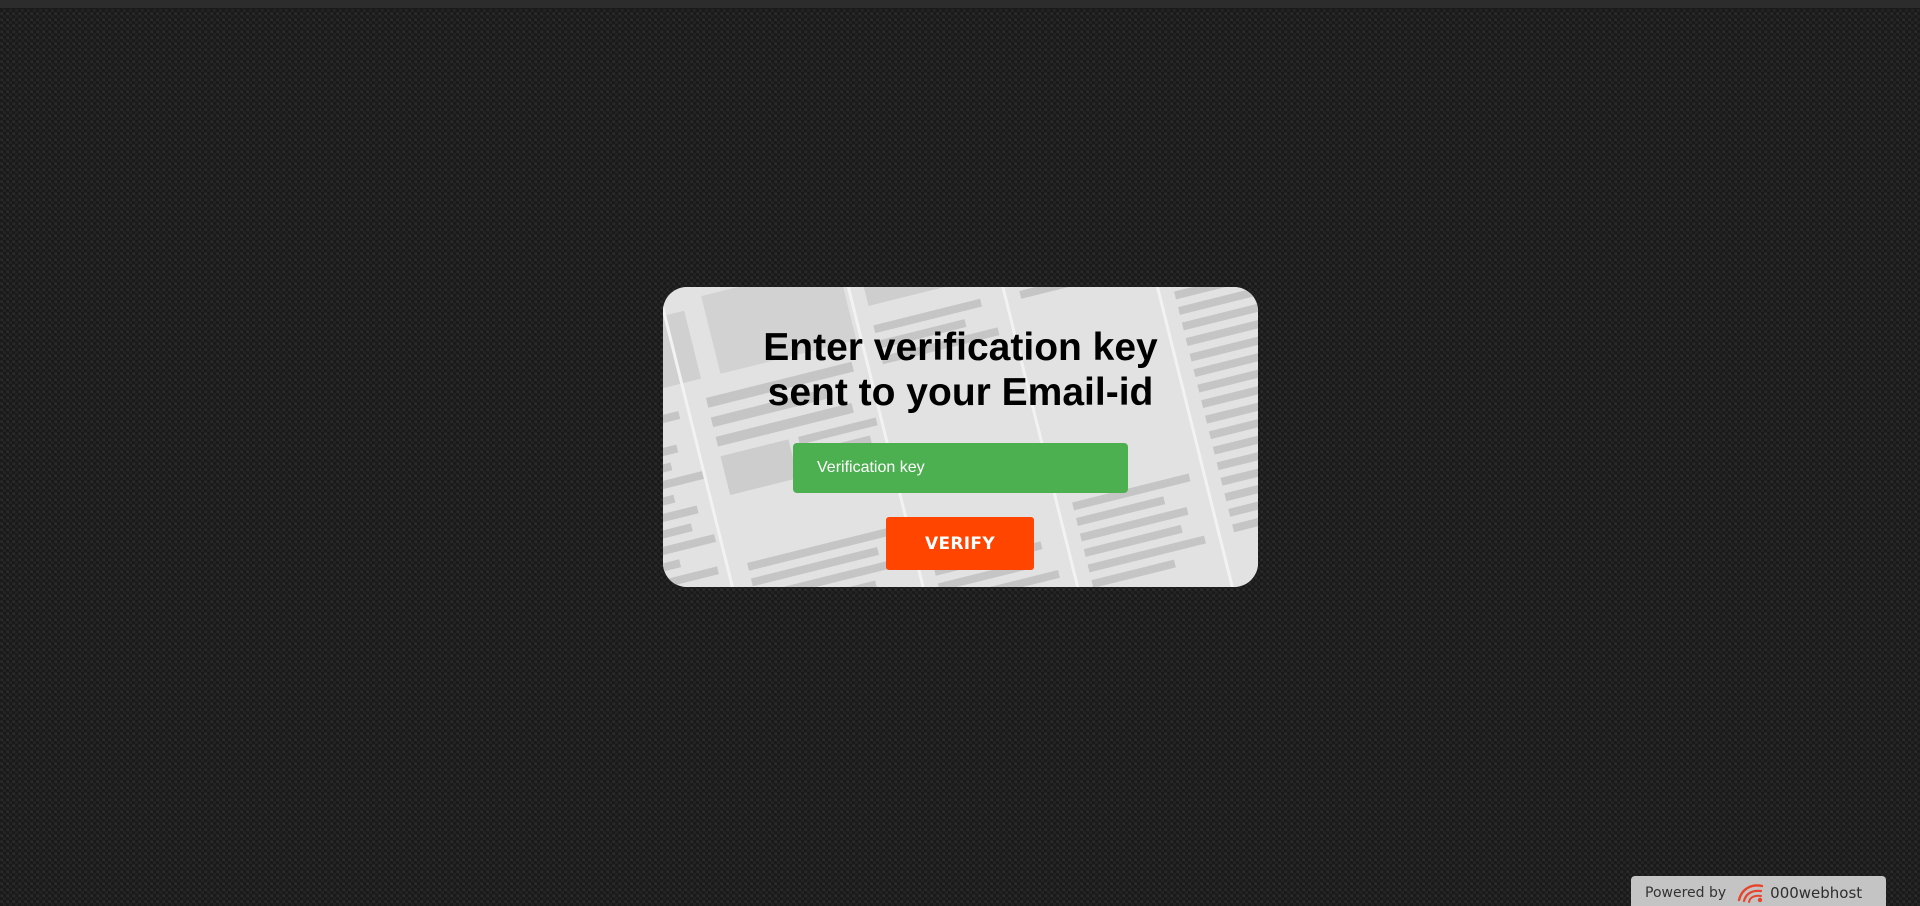 The image size is (1920, 906). I want to click on verify-button: VERIFY, so click(960, 543).